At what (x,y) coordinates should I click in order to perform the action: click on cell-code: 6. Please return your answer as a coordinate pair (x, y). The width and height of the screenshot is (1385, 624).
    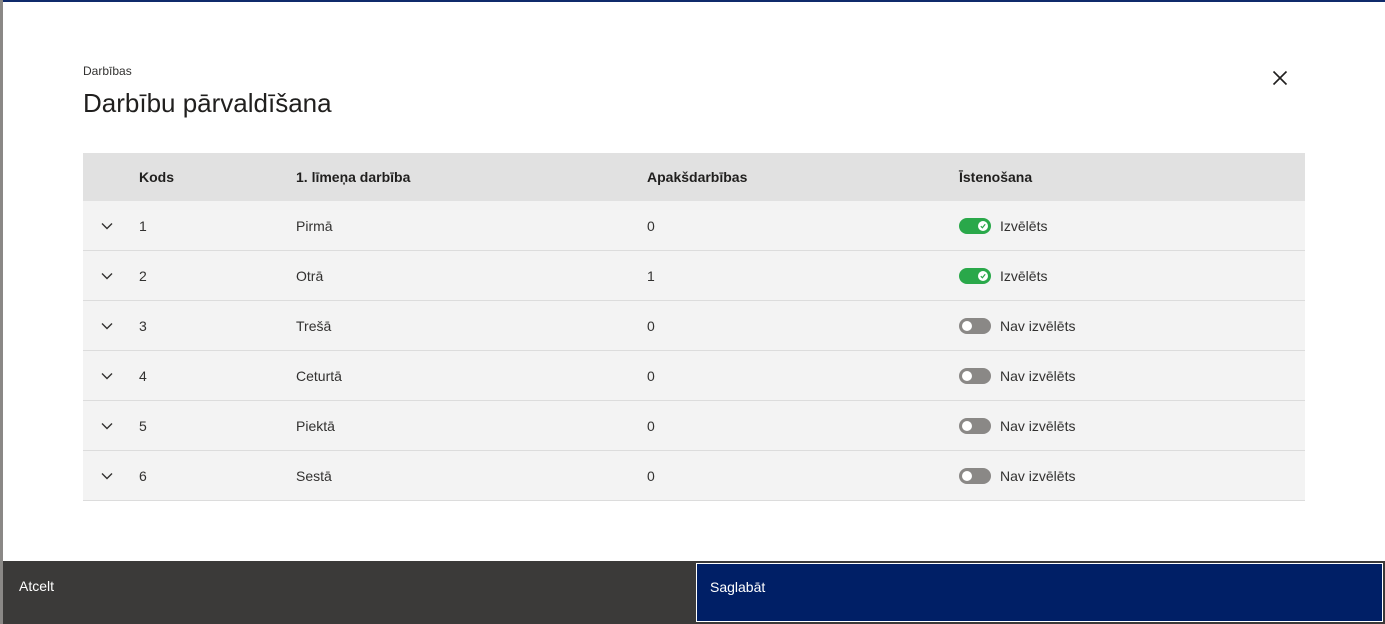
    Looking at the image, I should click on (143, 475).